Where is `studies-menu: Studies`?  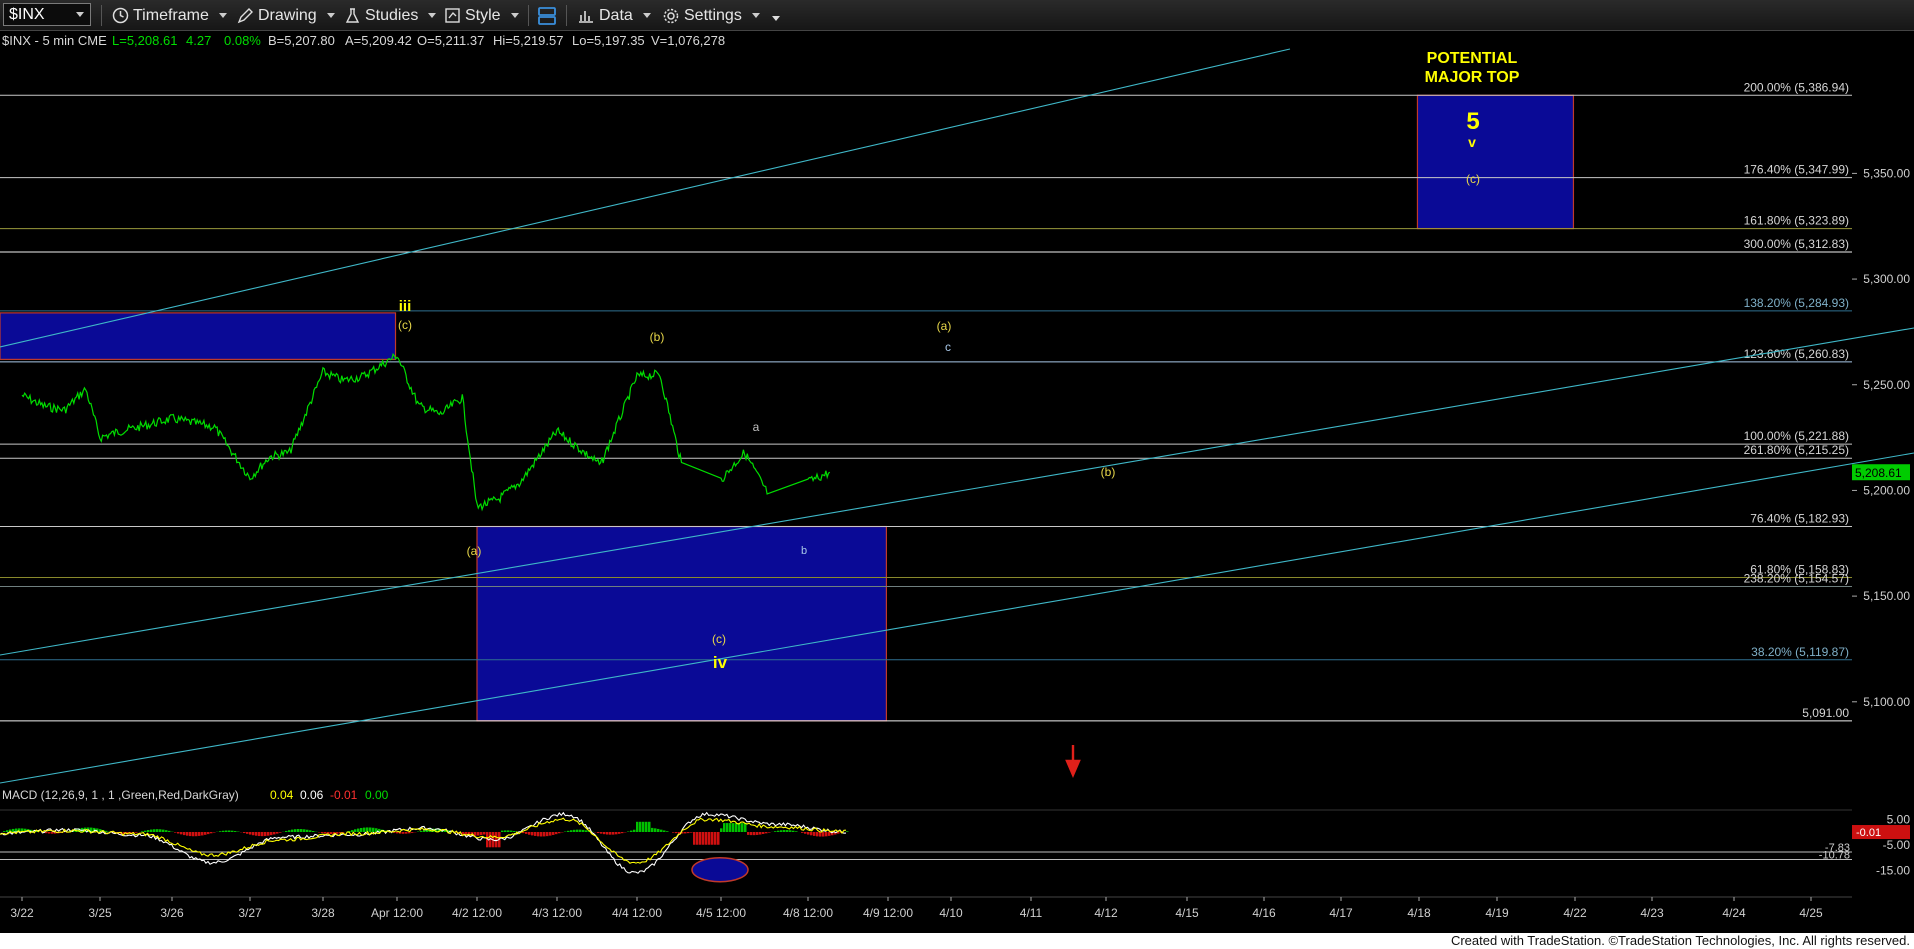
studies-menu: Studies is located at coordinates (390, 15).